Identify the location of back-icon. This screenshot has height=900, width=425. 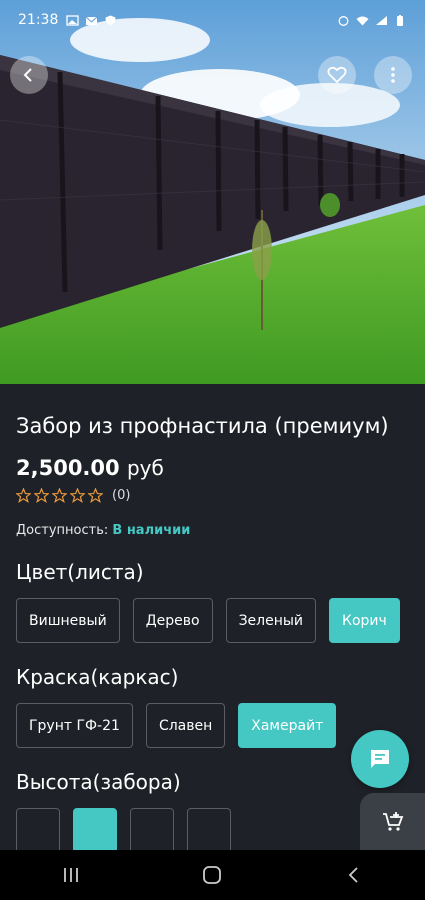
(27, 75).